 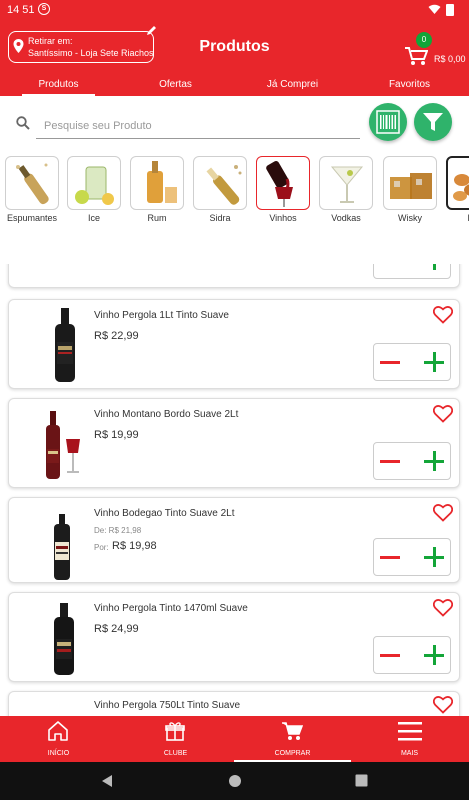 I want to click on product-price: R$ 24,99, so click(x=116, y=629).